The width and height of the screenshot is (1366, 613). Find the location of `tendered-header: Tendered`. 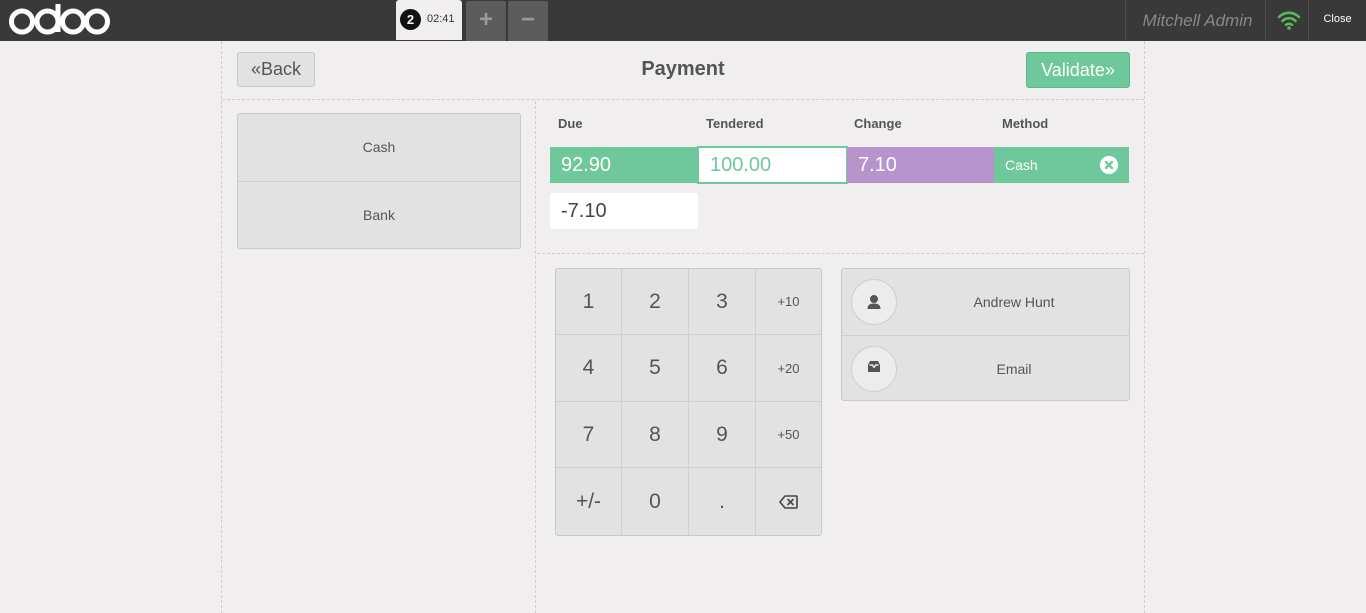

tendered-header: Tendered is located at coordinates (735, 123).